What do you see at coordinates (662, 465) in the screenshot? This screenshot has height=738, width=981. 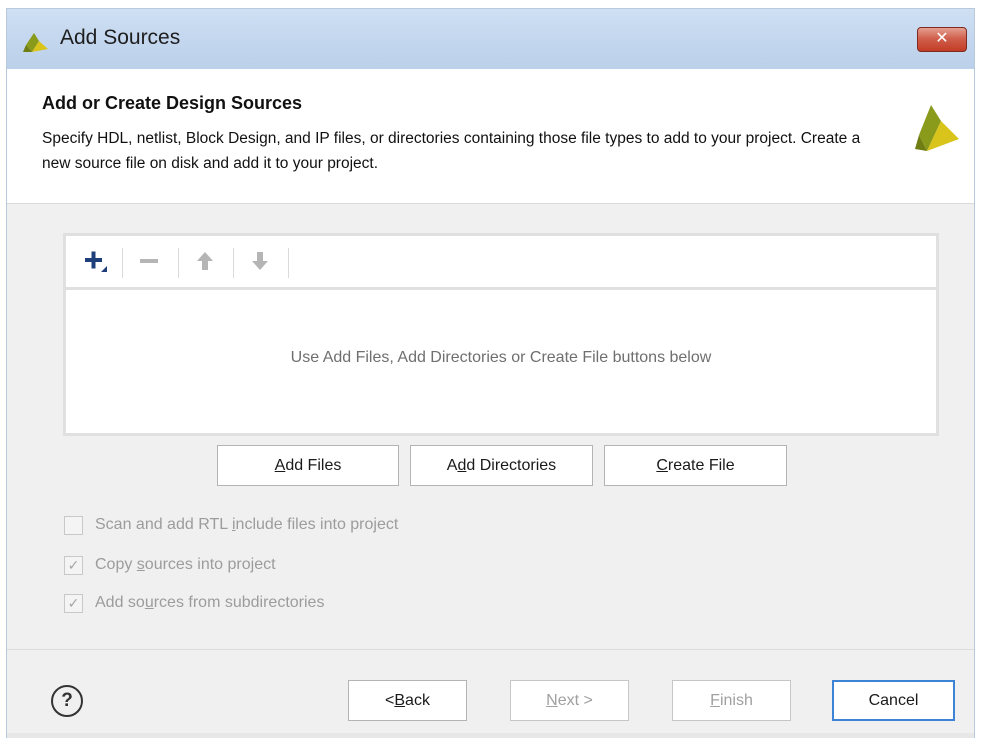 I see `mnemonic-key: C` at bounding box center [662, 465].